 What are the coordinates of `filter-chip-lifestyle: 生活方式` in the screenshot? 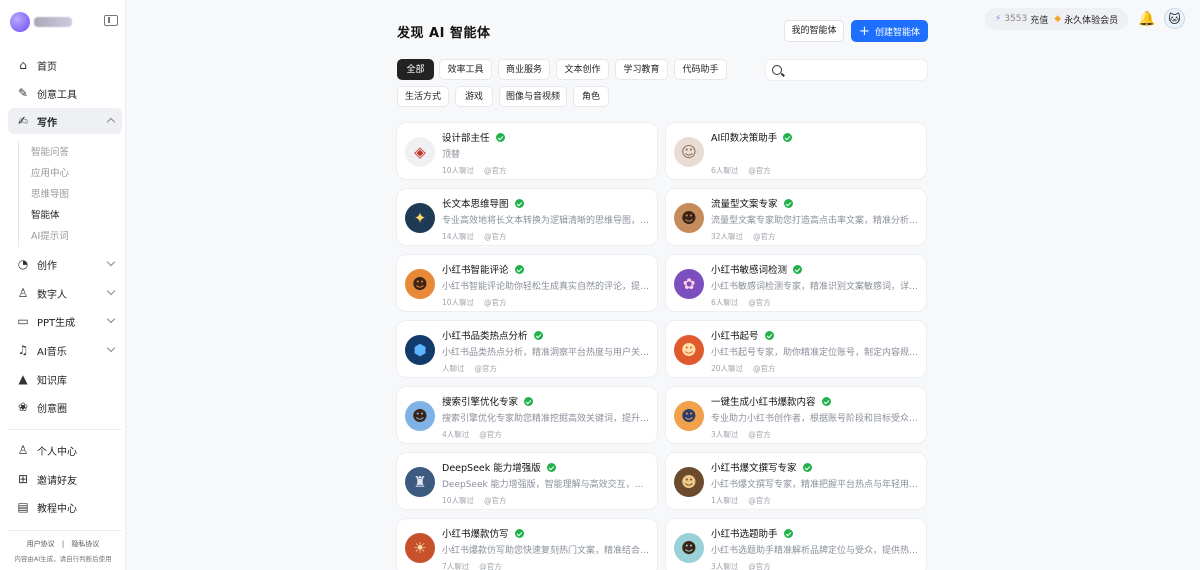 It's located at (423, 96).